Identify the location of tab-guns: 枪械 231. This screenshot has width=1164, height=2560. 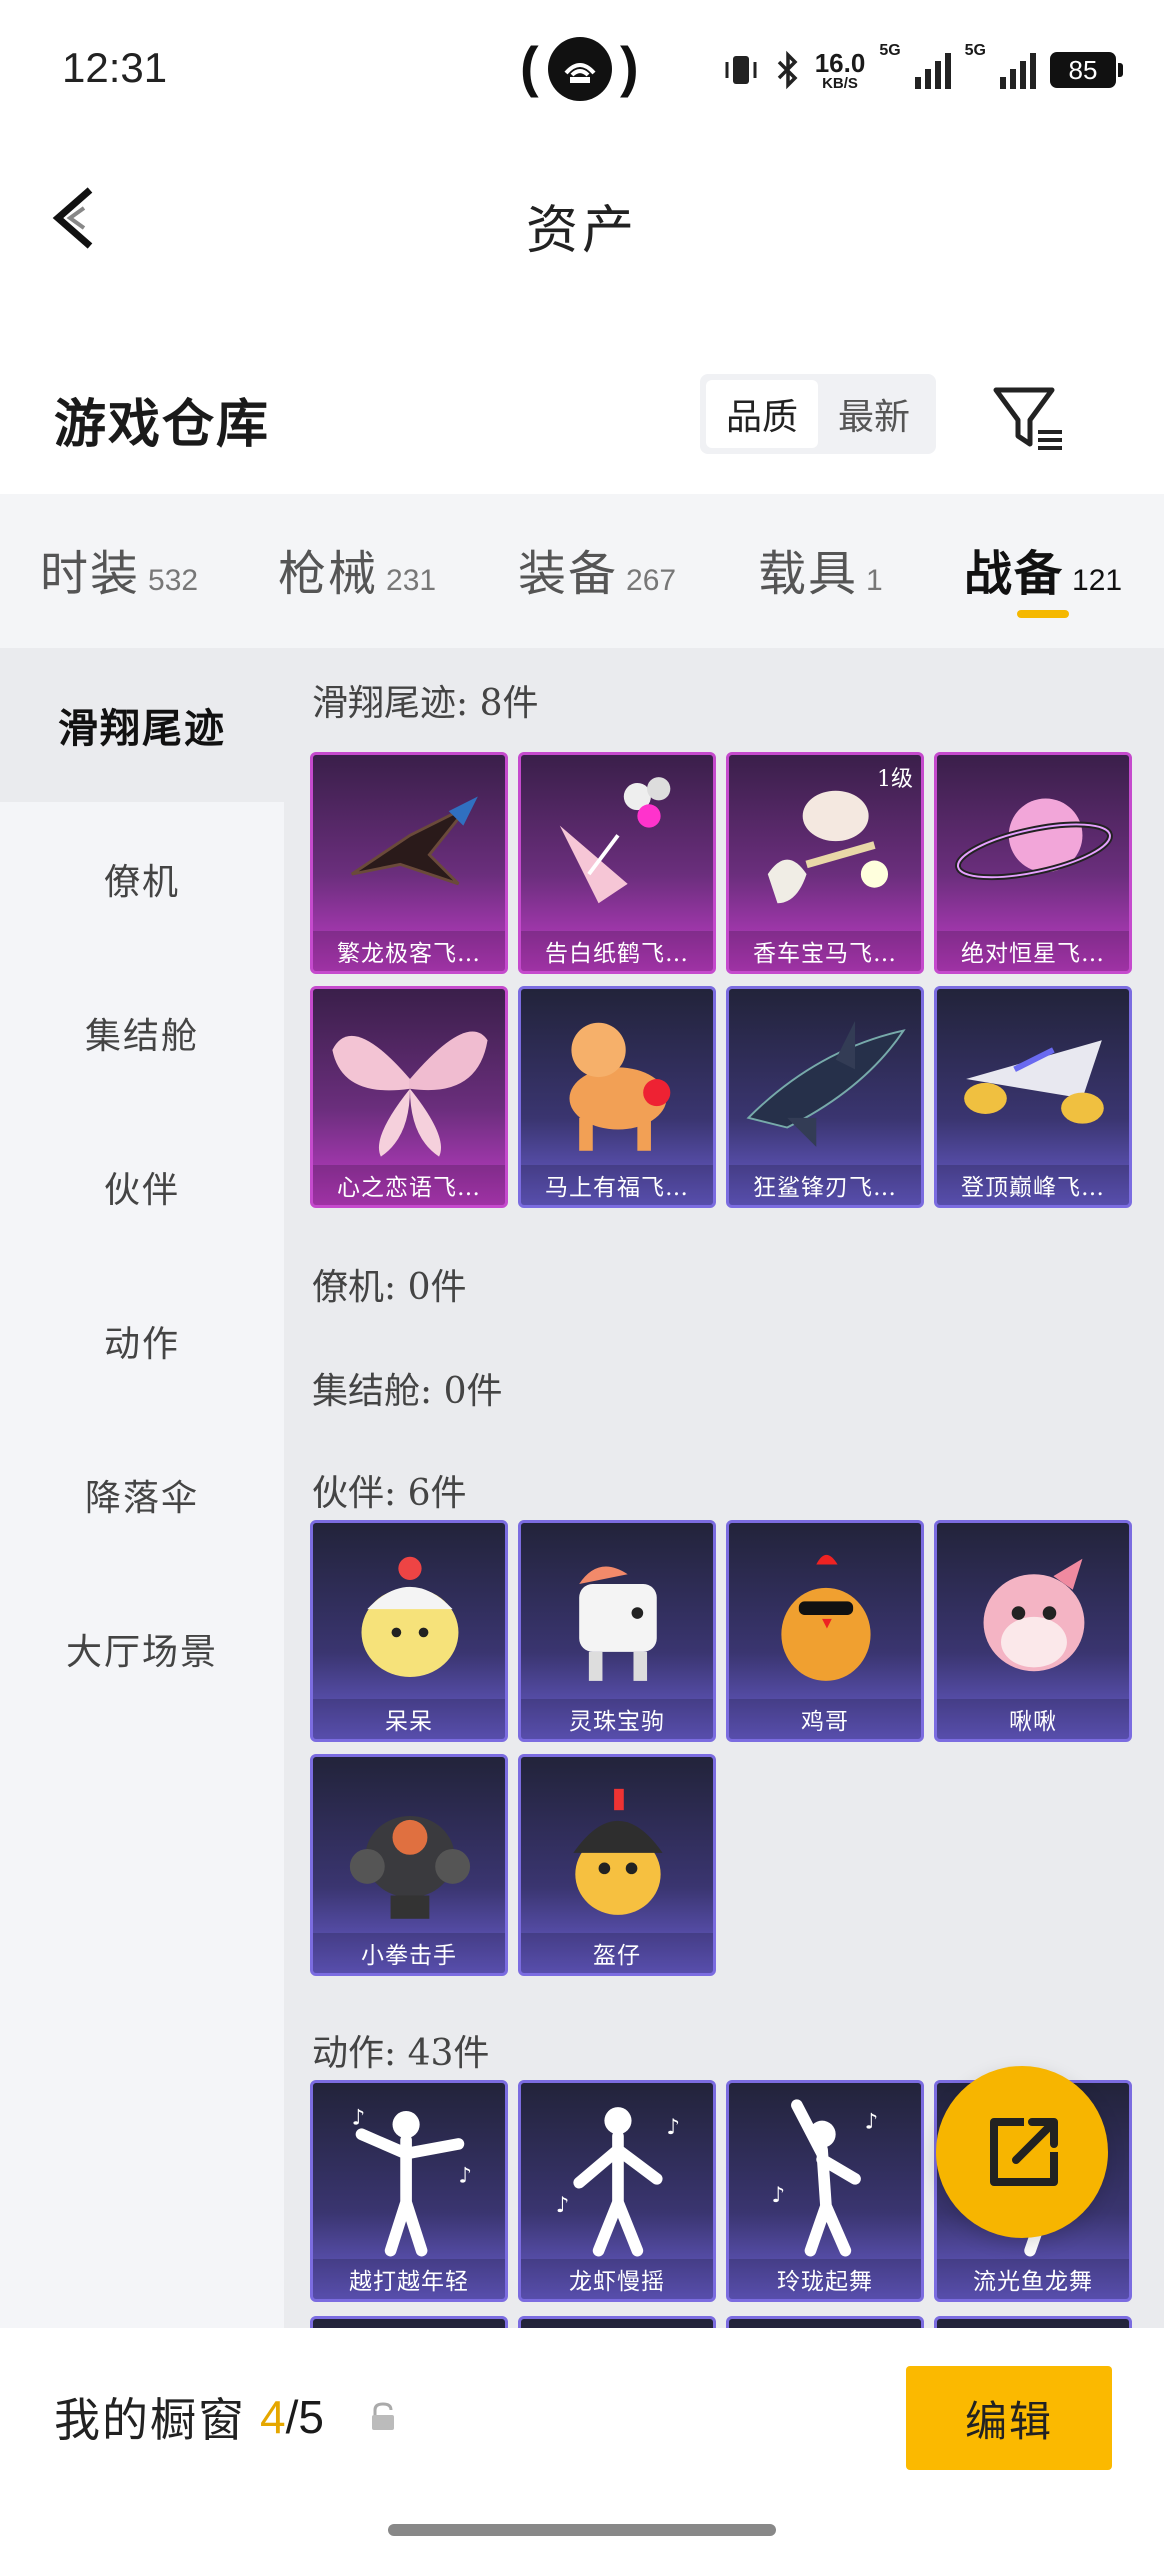
(357, 569).